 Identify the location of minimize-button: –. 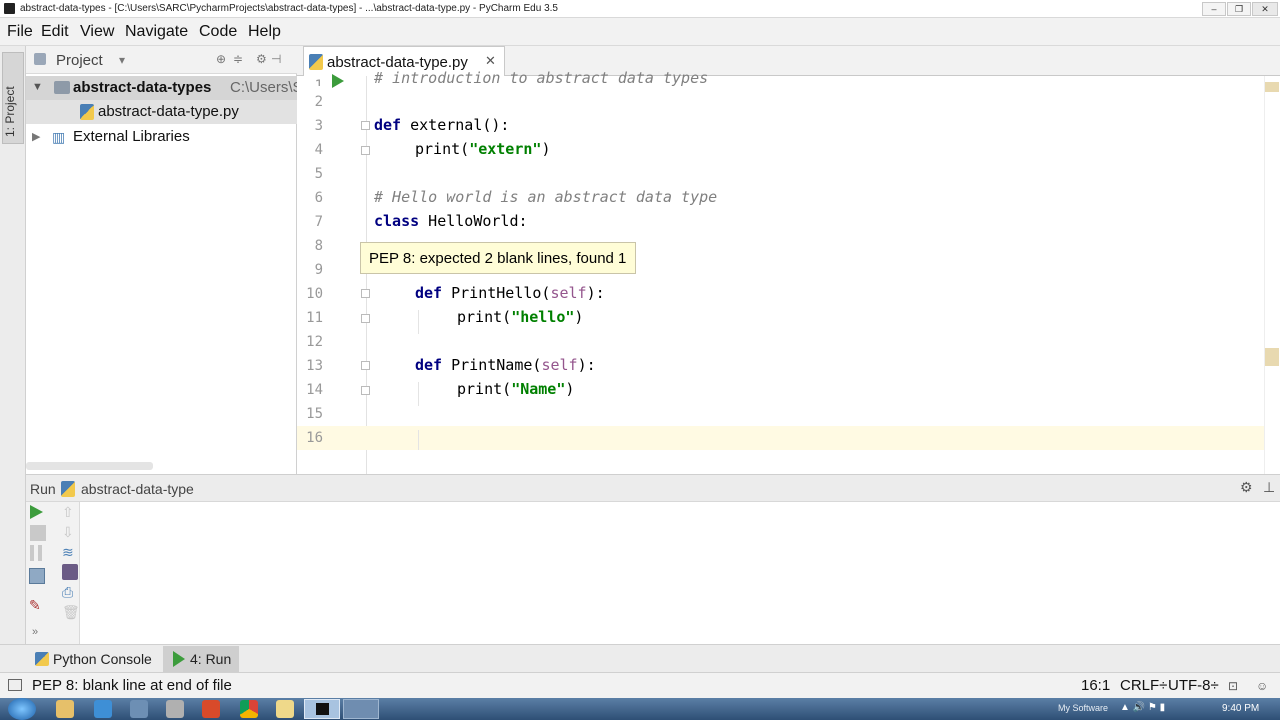
(1214, 9).